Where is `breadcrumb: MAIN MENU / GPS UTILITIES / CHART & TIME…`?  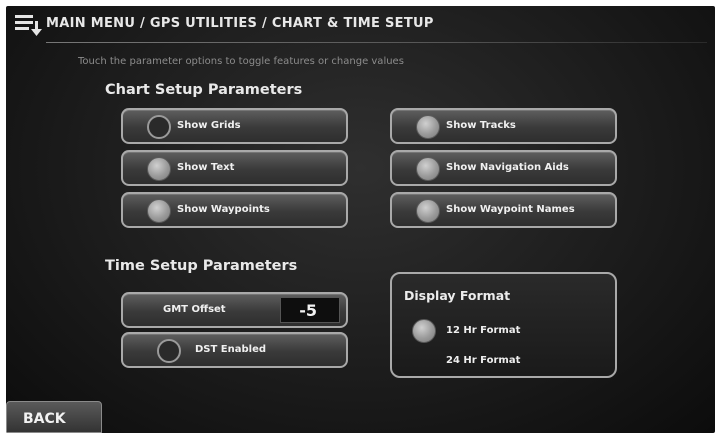
breadcrumb: MAIN MENU / GPS UTILITIES / CHART & TIME… is located at coordinates (240, 23).